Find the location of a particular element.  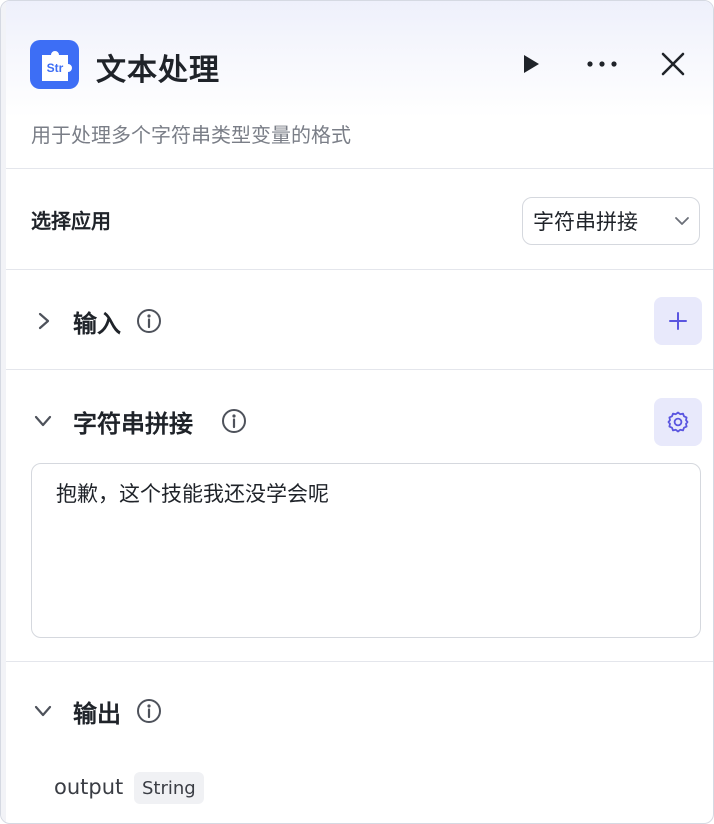

input-expand-toggle is located at coordinates (44, 321).